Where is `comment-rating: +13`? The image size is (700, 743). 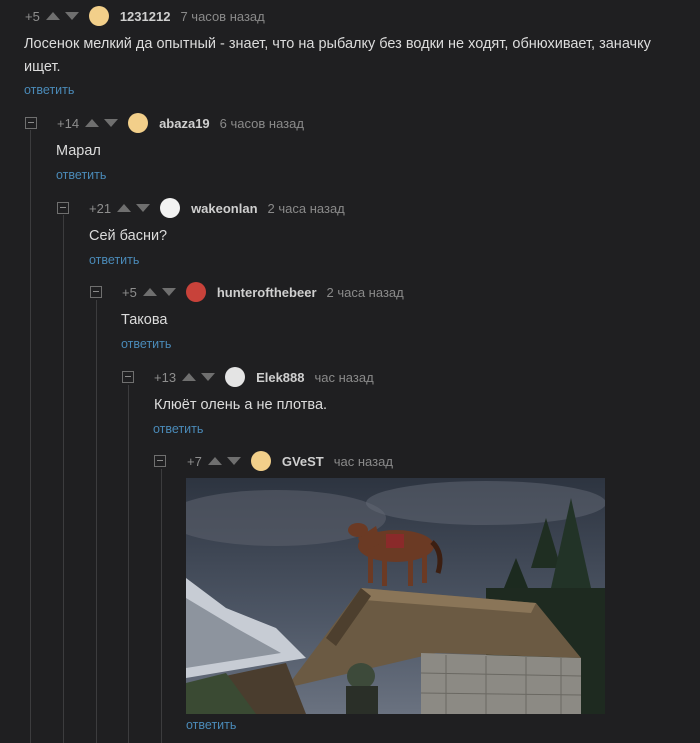
comment-rating: +13 is located at coordinates (165, 377).